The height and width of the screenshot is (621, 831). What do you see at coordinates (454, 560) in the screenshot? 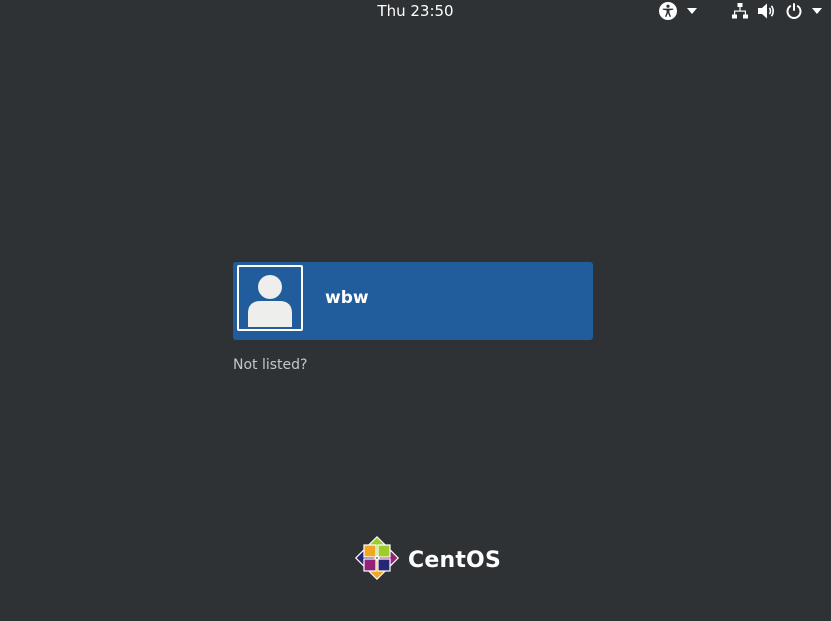
I see `logo-text: CentOS` at bounding box center [454, 560].